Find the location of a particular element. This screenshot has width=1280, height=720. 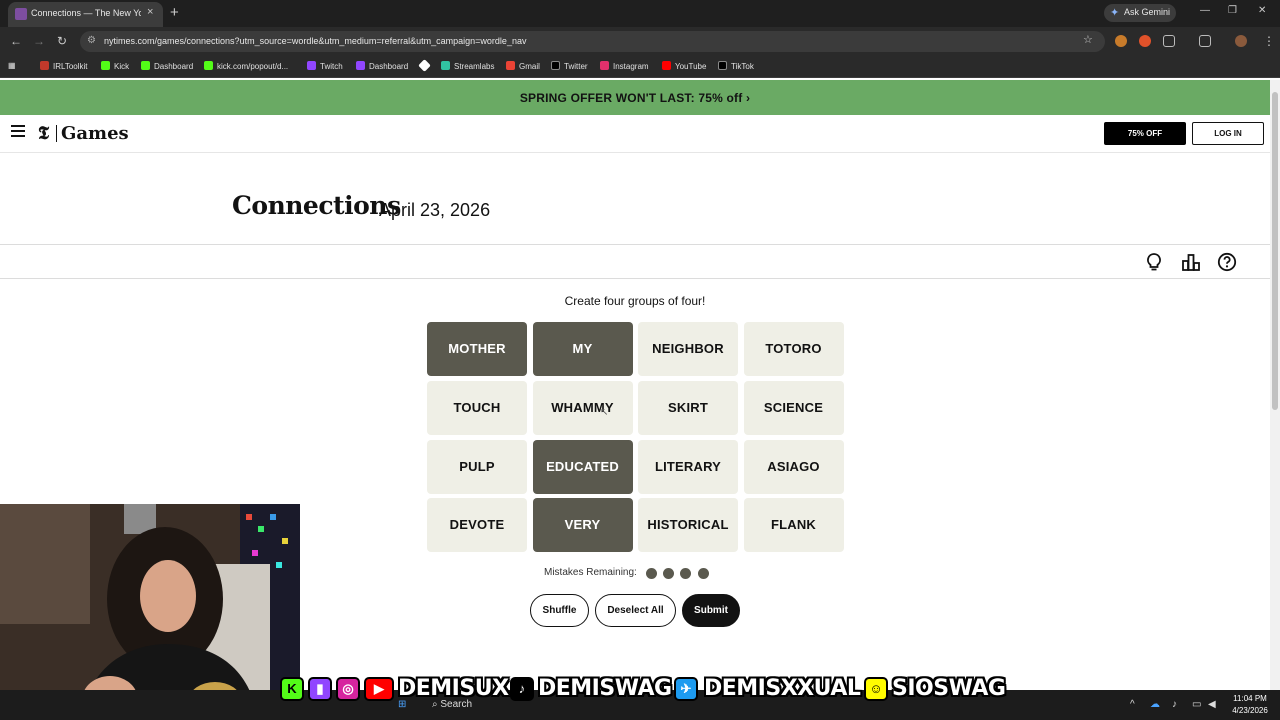

tray-display-icon: ▭ is located at coordinates (1196, 704).